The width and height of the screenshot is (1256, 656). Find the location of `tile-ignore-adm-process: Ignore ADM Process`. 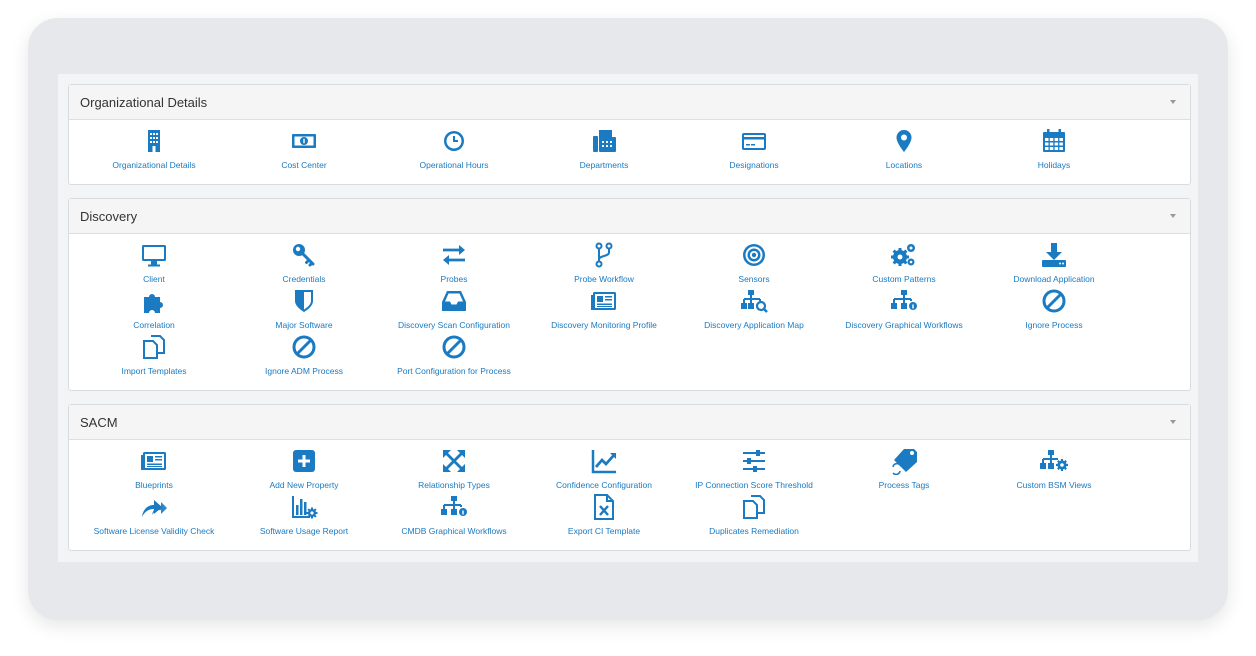

tile-ignore-adm-process: Ignore ADM Process is located at coordinates (304, 355).